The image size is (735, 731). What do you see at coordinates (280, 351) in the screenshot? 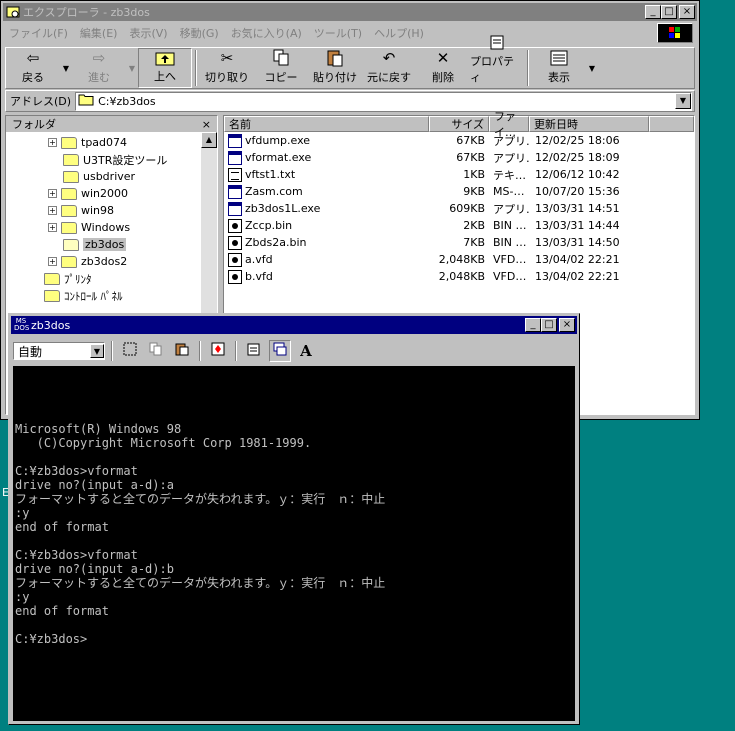
I see `background-button` at bounding box center [280, 351].